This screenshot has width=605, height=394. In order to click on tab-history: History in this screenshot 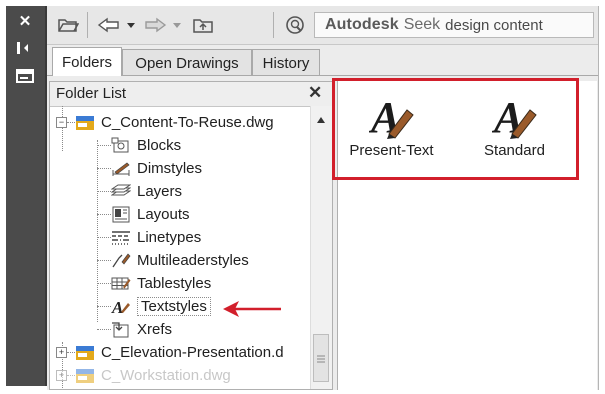, I will do `click(286, 62)`.